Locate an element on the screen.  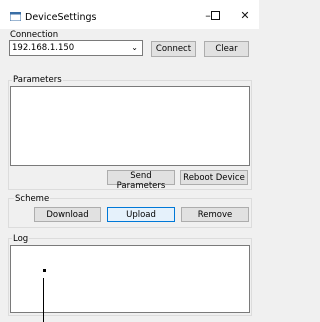
app-window-icon is located at coordinates (15, 16).